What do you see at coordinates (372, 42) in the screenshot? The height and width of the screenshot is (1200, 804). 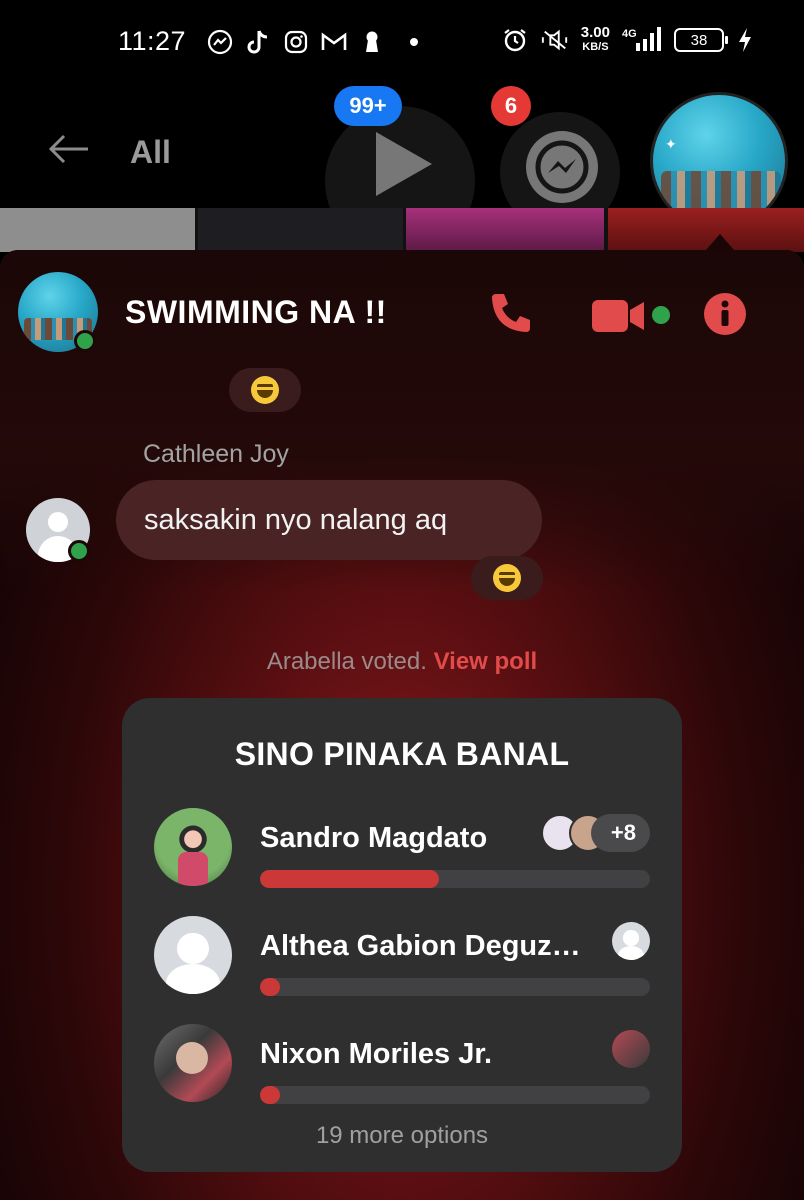 I see `keyhole-icon` at bounding box center [372, 42].